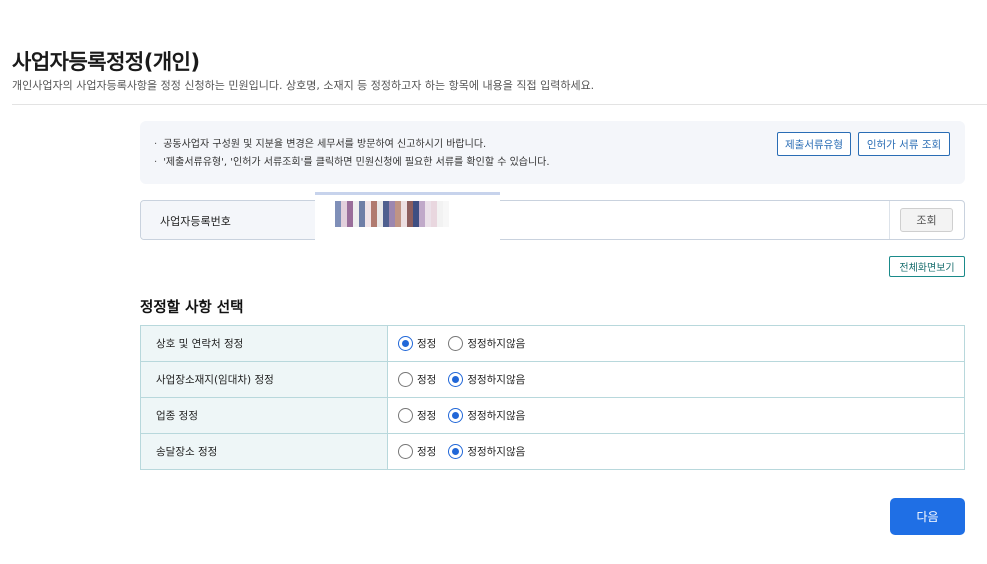  Describe the element at coordinates (264, 415) in the screenshot. I see `option-label: 업종 정정` at that location.